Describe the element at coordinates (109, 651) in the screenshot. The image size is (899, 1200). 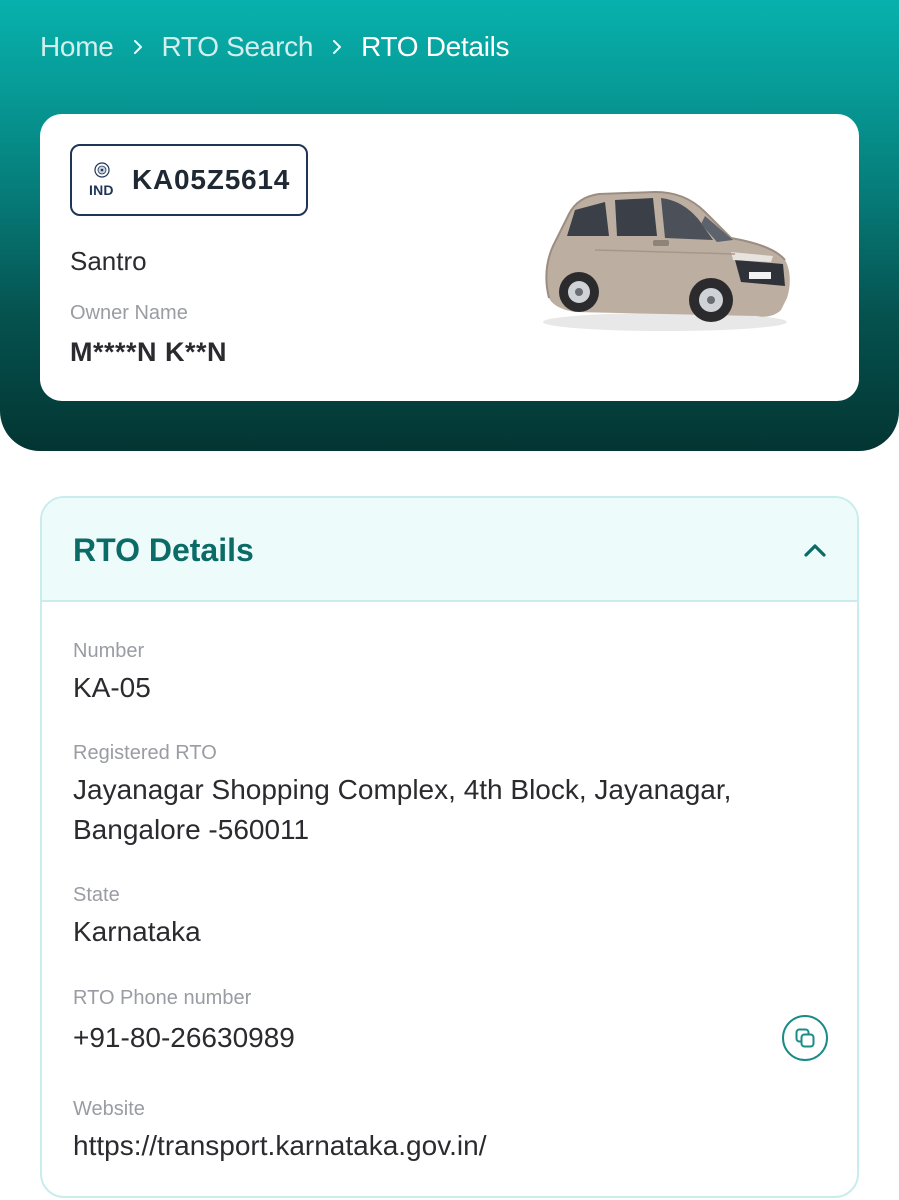
I see `number-label: Number` at that location.